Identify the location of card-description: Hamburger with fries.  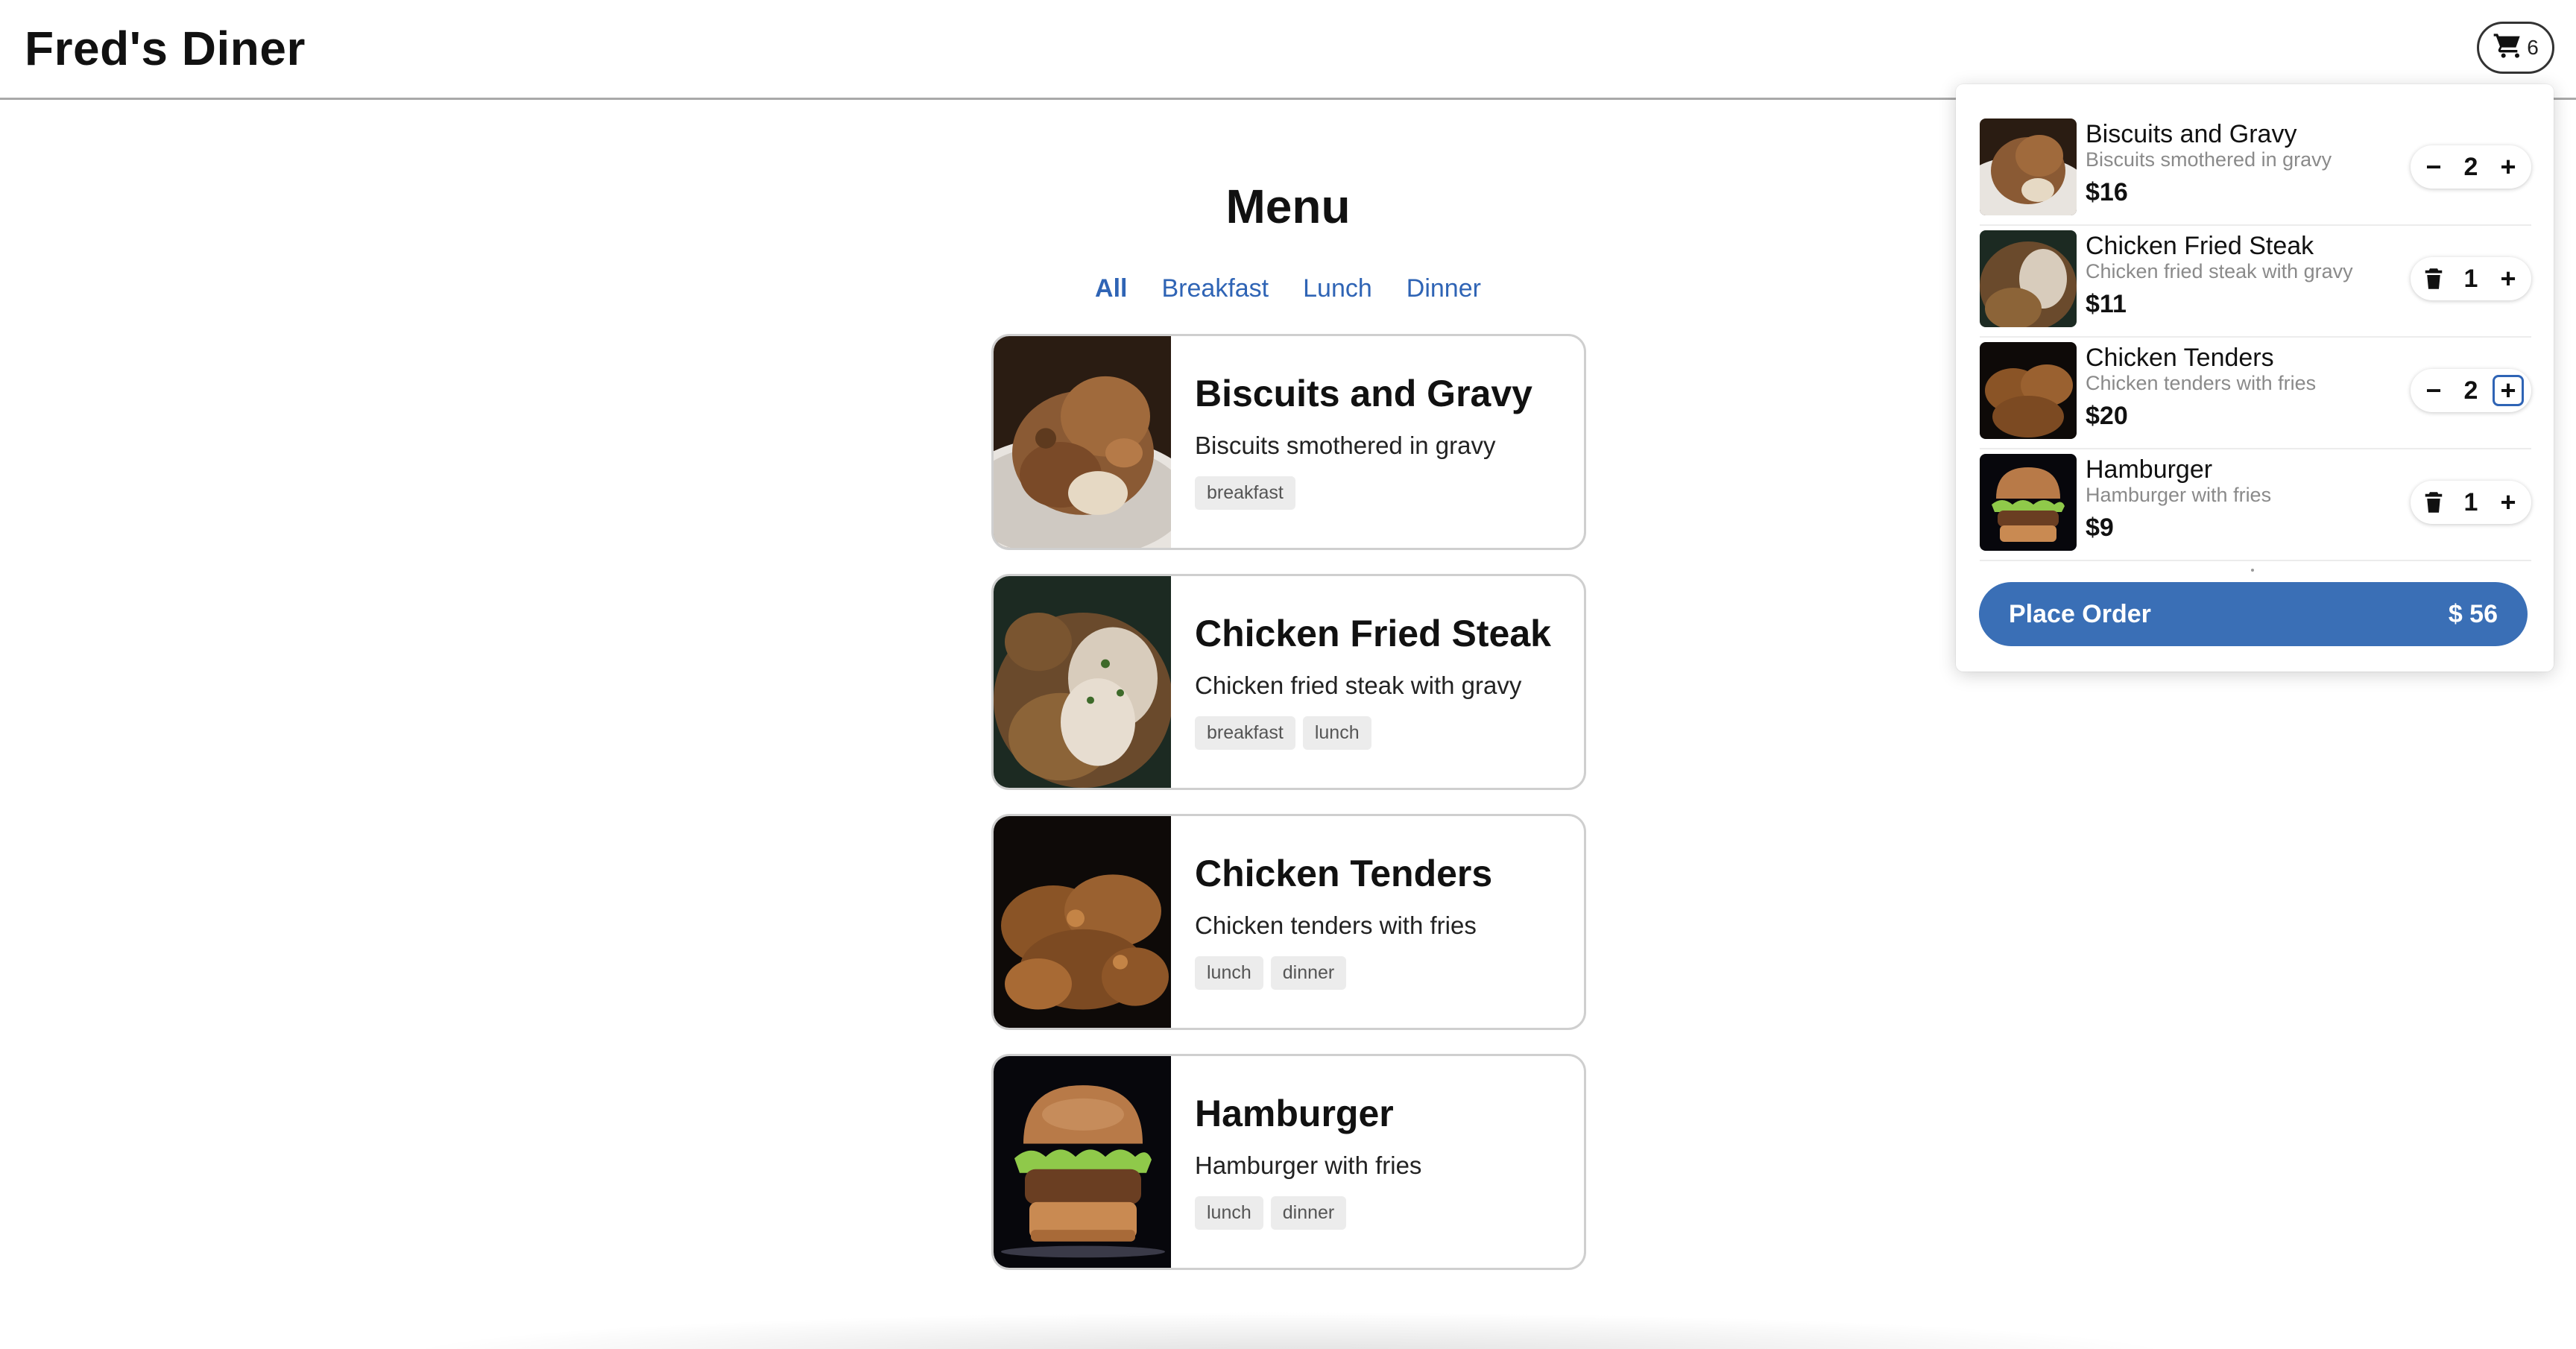
(1308, 1165).